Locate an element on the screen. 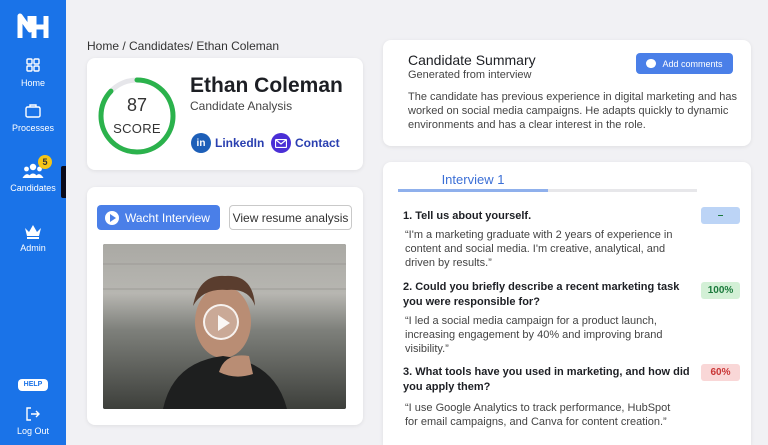 The height and width of the screenshot is (445, 768). briefcase-icon is located at coordinates (33, 111).